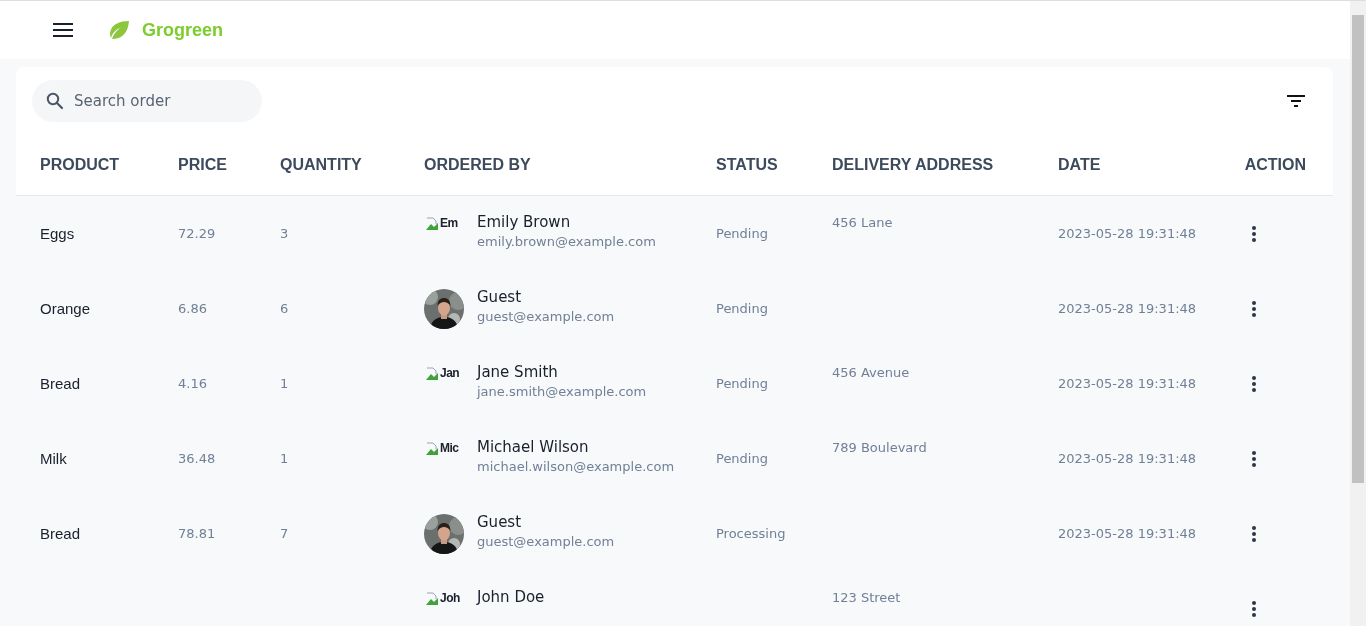  Describe the element at coordinates (524, 222) in the screenshot. I see `customer-name: Emily Brown` at that location.